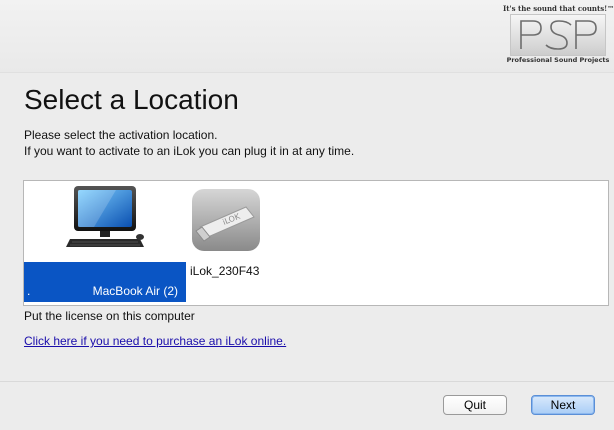  Describe the element at coordinates (135, 291) in the screenshot. I see `location-label-macbook: MacBook Air (2)` at that location.